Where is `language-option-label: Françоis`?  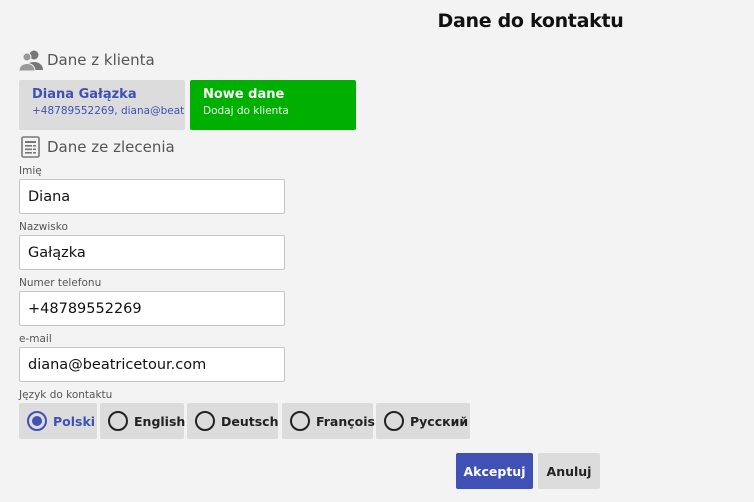 language-option-label: Françоis is located at coordinates (345, 421).